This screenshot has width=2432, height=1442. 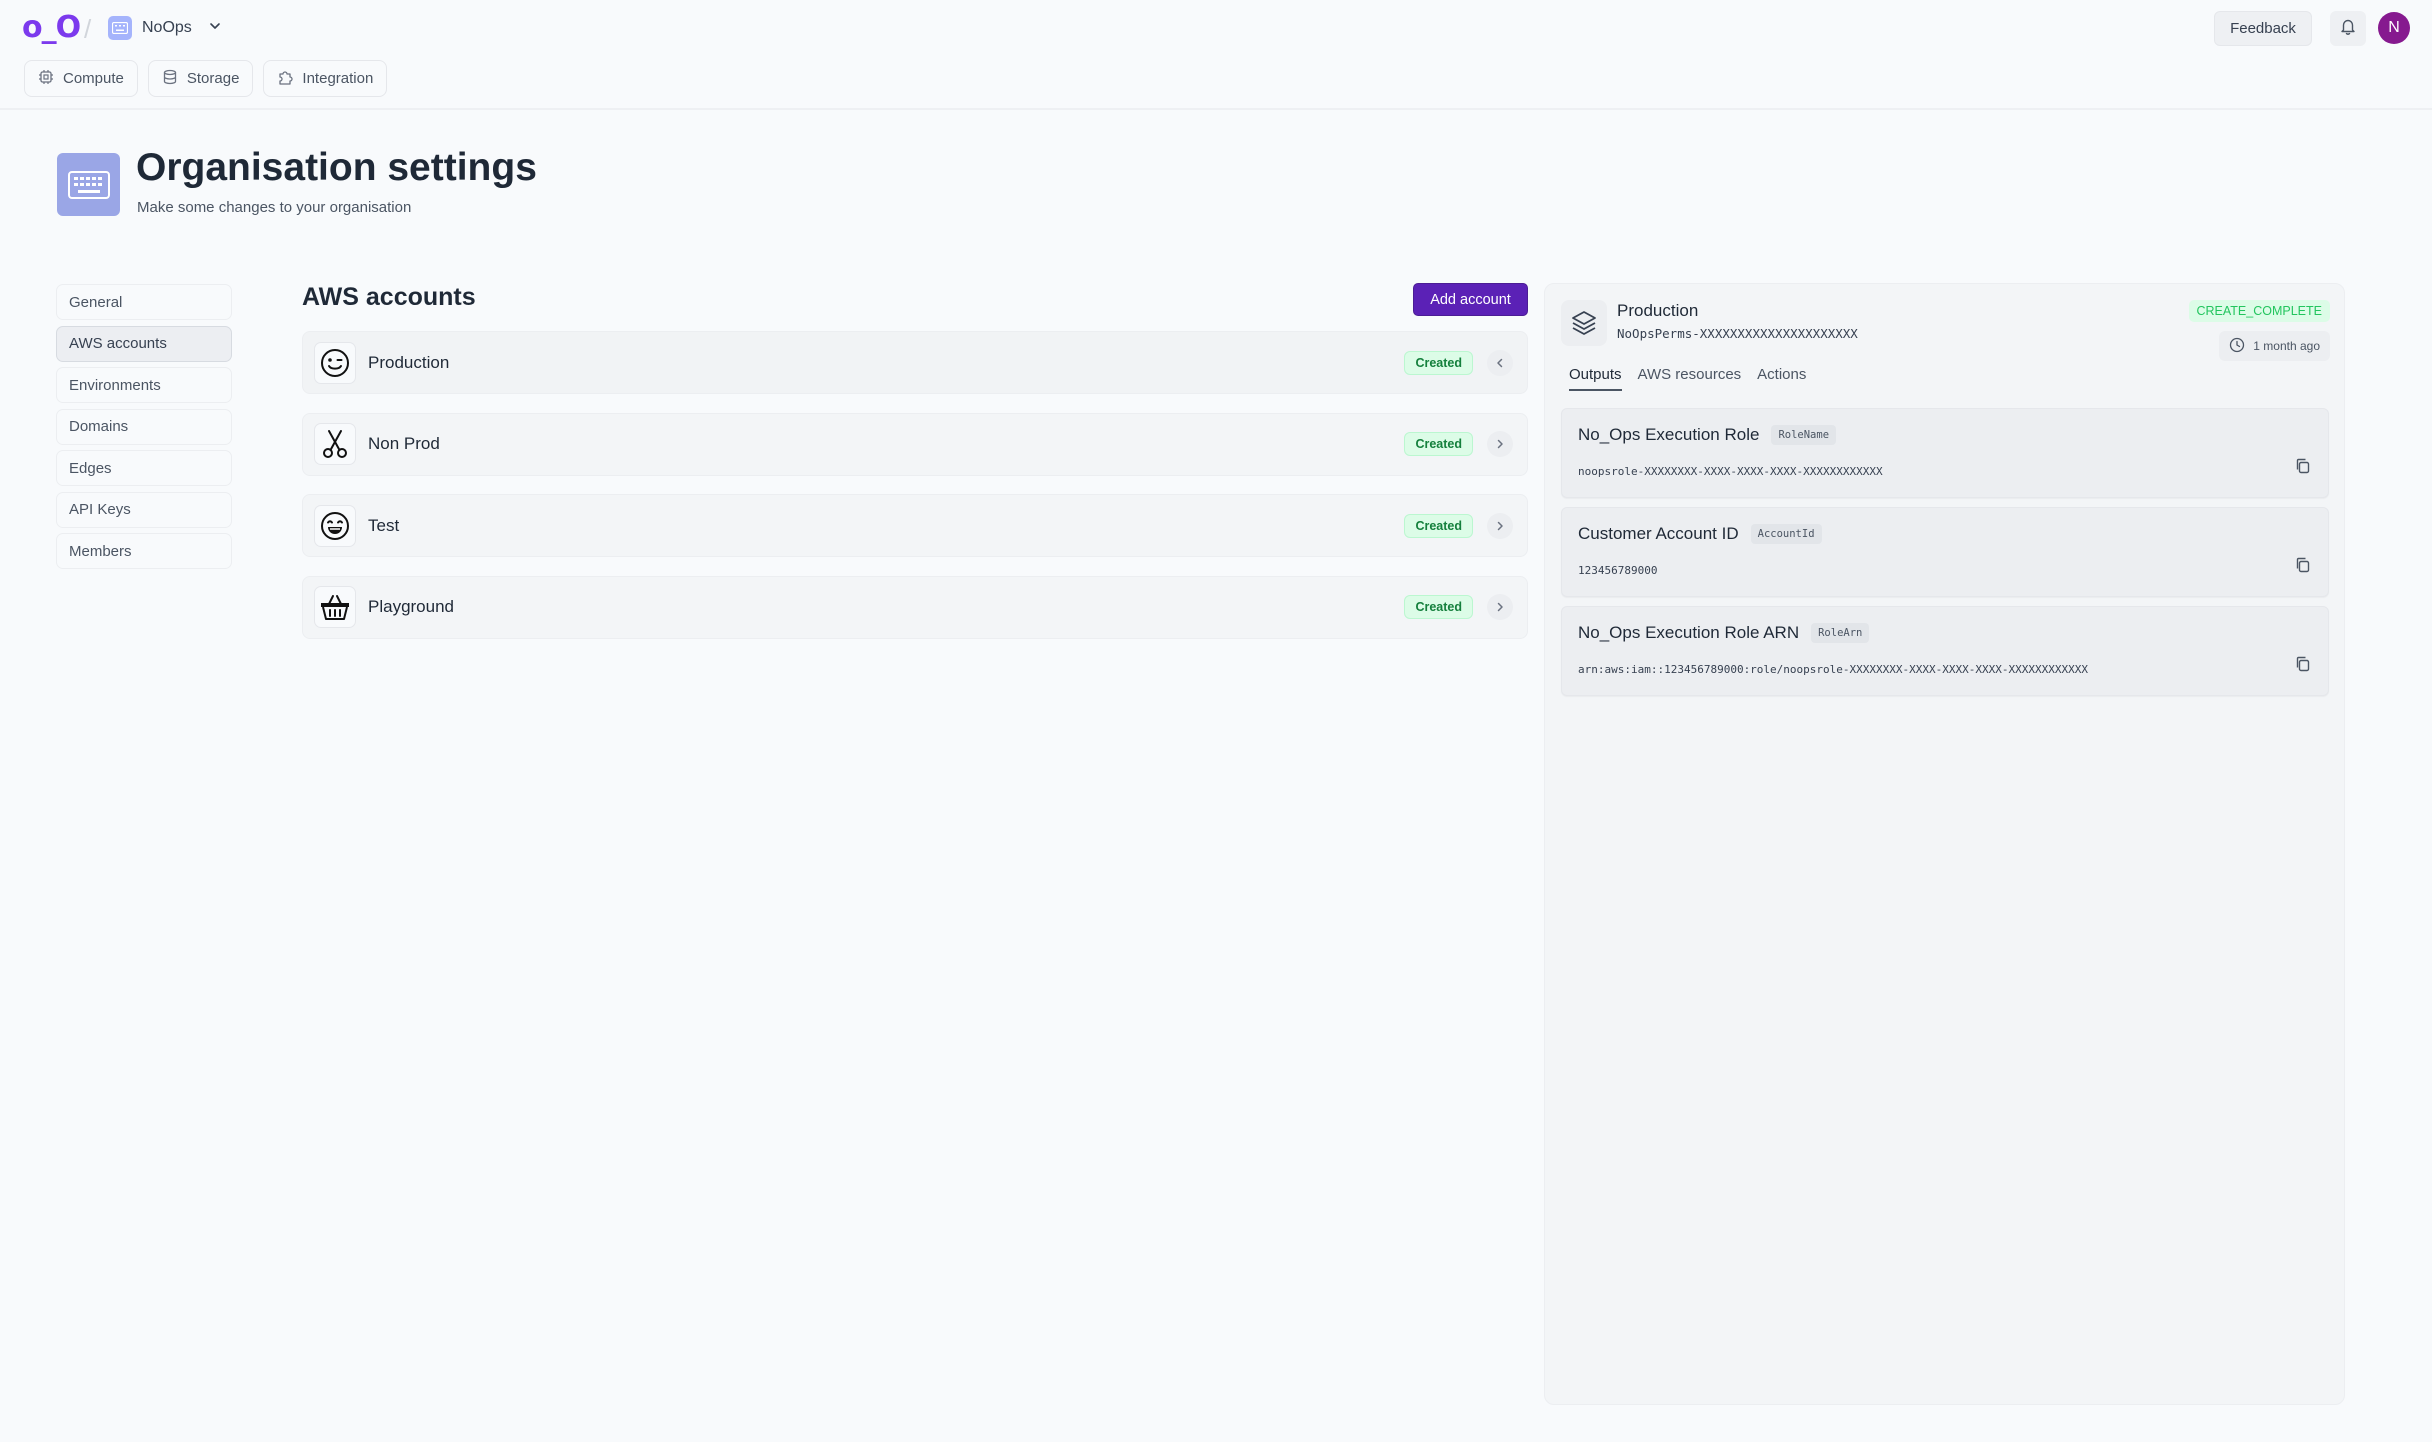 I want to click on menu-item-edges: Edges, so click(x=144, y=468).